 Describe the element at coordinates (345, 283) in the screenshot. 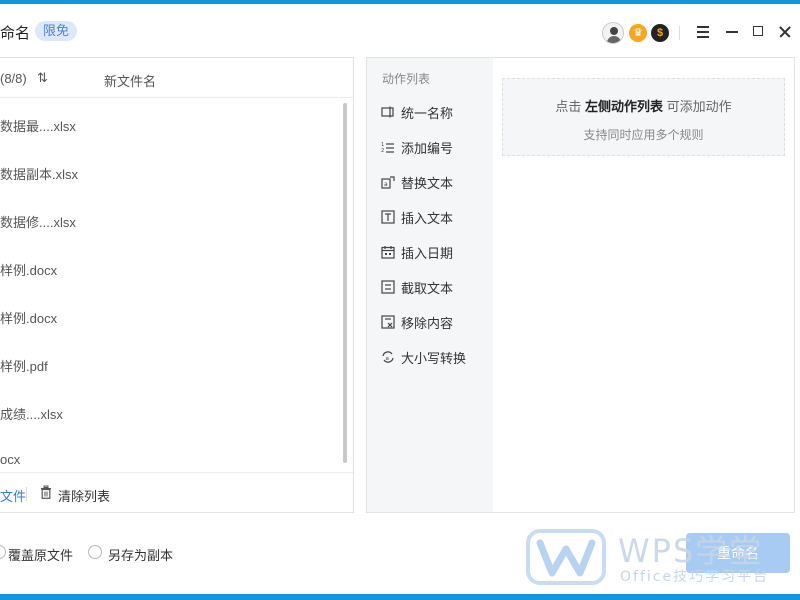

I see `file-list-scrollbar` at that location.